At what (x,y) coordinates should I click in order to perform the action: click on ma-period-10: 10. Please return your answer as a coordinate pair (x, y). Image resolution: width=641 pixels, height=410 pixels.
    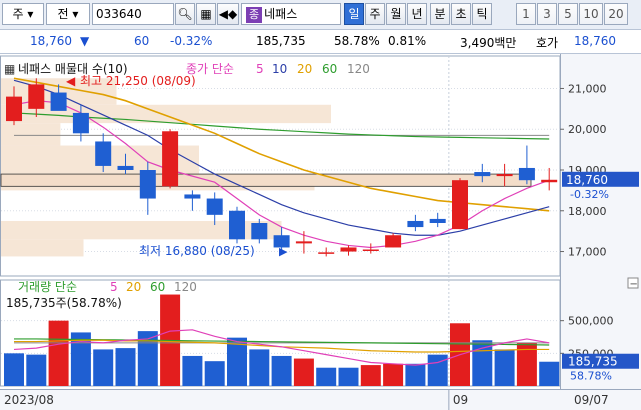
    Looking at the image, I should click on (279, 69).